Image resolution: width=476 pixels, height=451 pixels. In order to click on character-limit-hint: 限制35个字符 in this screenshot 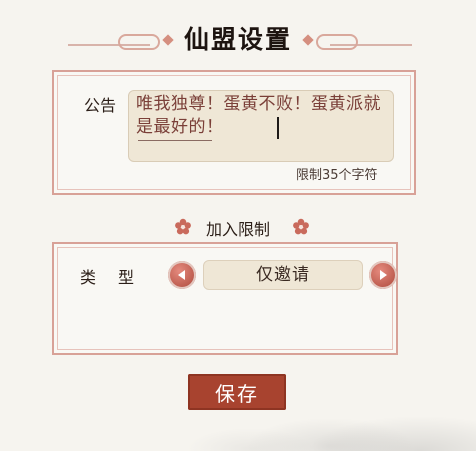, I will do `click(337, 175)`.